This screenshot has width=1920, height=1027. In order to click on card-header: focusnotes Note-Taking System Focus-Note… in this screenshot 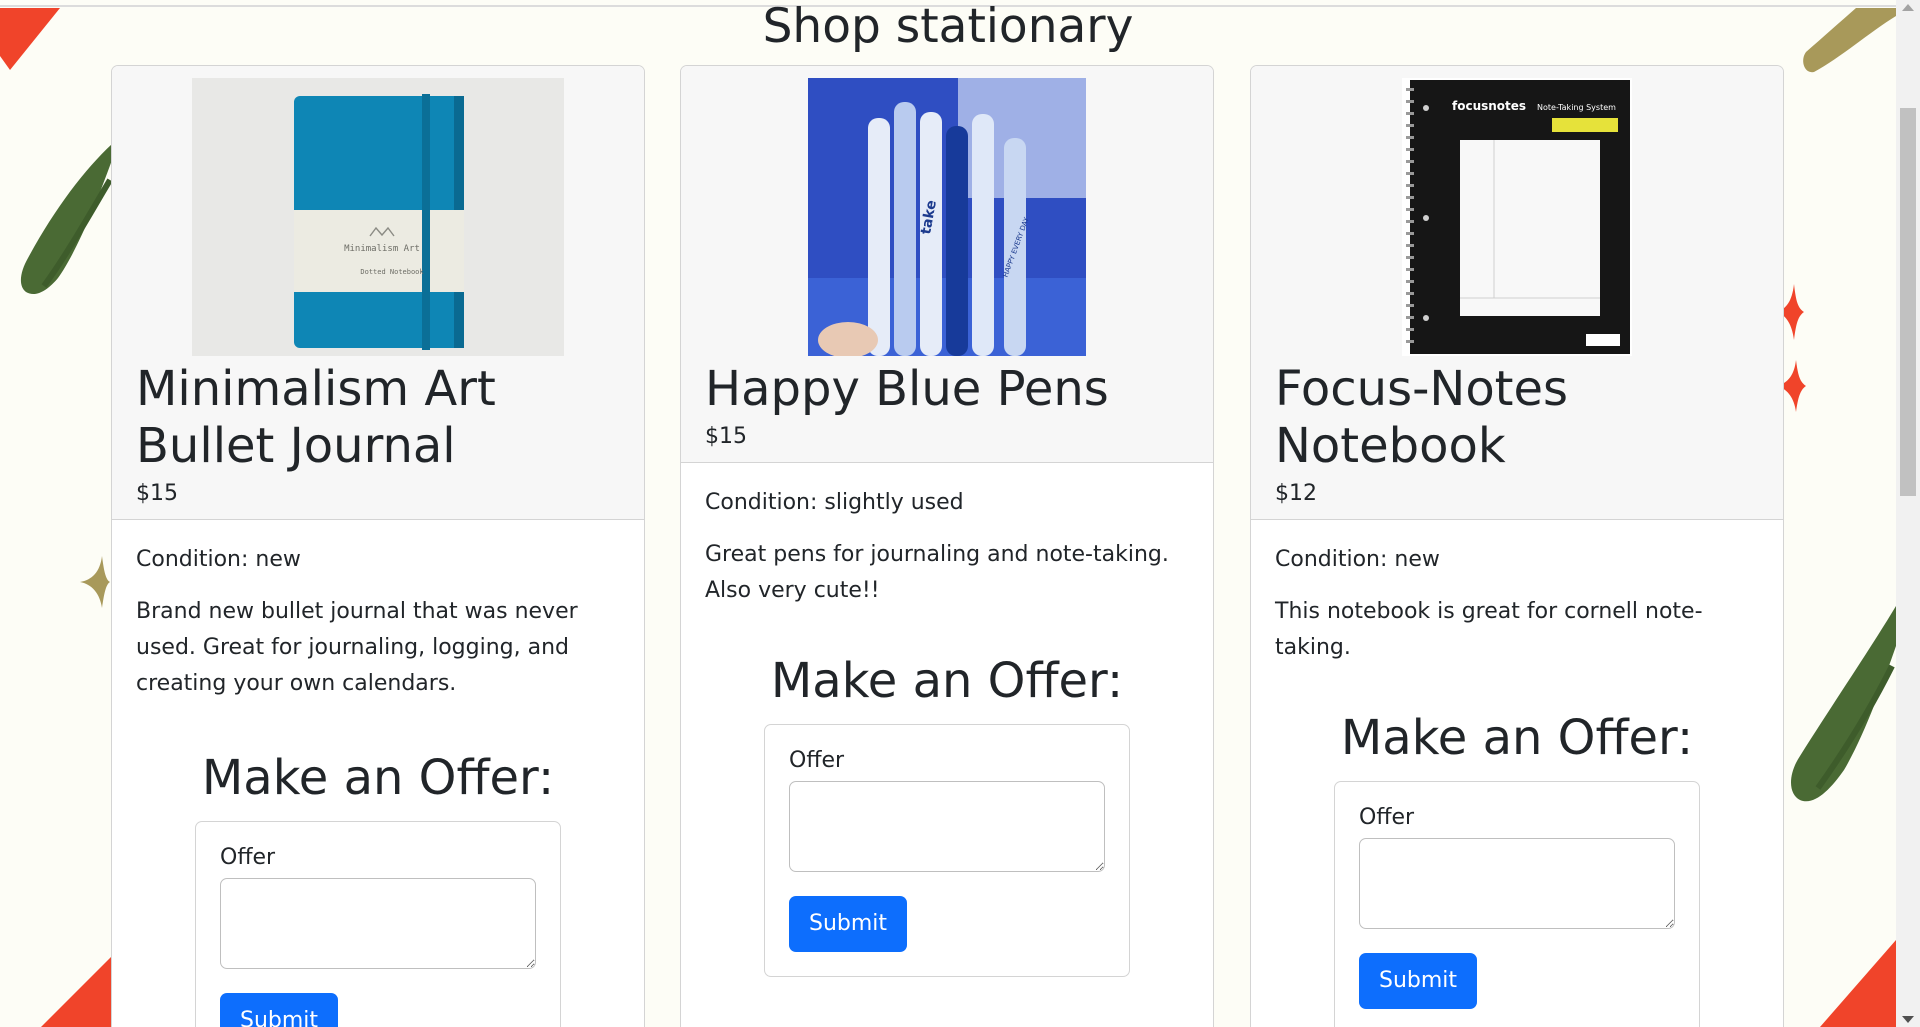, I will do `click(1517, 293)`.